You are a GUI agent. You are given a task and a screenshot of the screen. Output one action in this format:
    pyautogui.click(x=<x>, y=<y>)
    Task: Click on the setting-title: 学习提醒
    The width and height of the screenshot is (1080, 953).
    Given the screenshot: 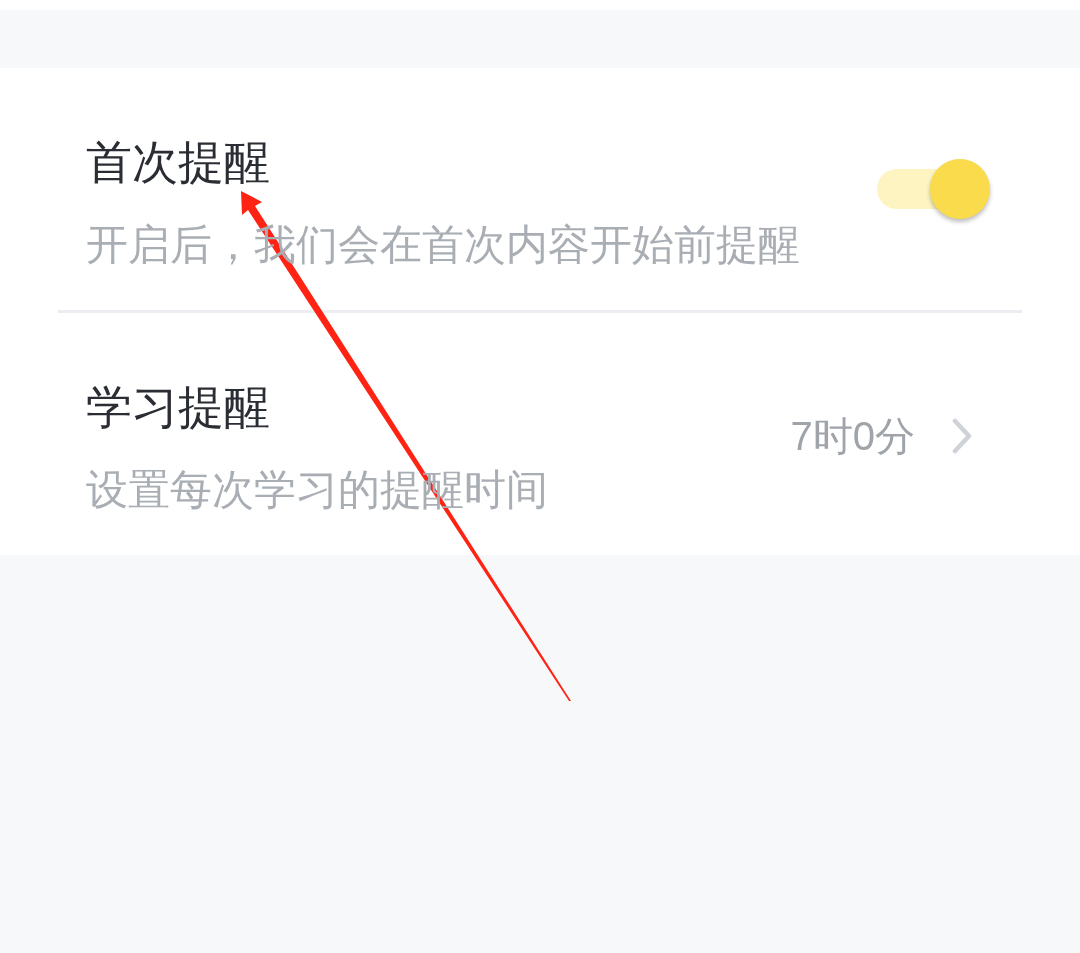 What is the action you would take?
    pyautogui.click(x=178, y=407)
    